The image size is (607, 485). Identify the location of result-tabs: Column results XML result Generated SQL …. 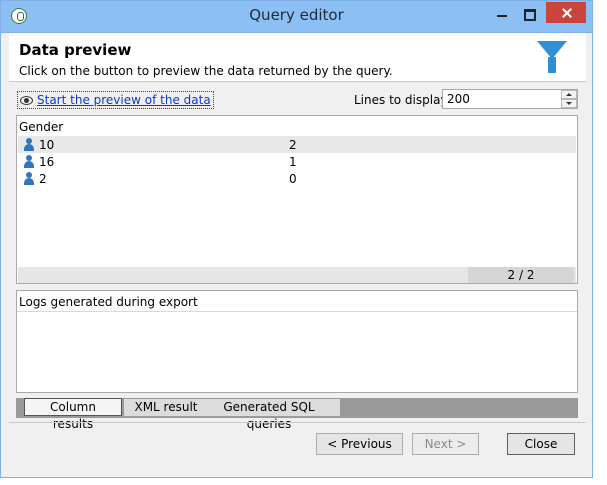
(297, 414).